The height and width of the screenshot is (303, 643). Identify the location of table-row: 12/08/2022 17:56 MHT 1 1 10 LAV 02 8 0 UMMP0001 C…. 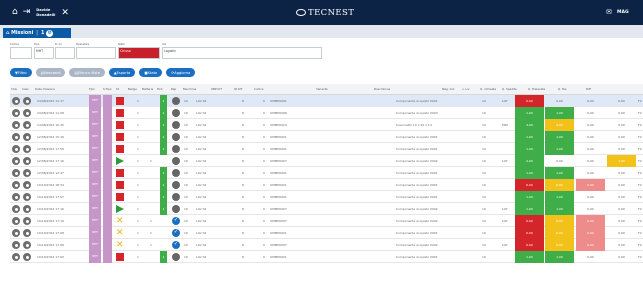
(326, 149).